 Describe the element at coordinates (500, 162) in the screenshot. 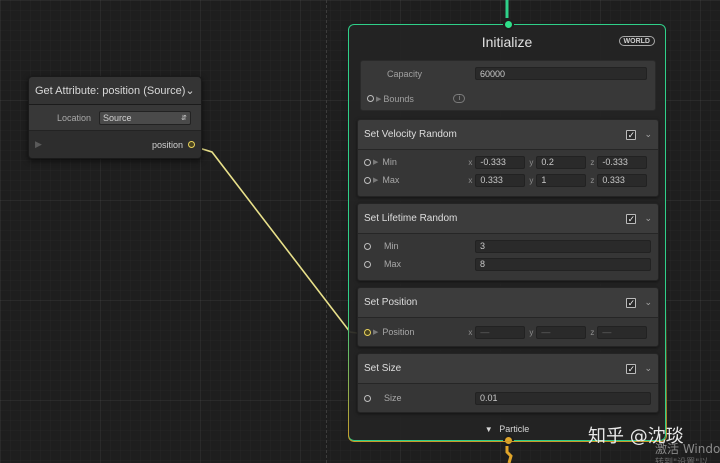

I see `x-field: -0.333` at that location.